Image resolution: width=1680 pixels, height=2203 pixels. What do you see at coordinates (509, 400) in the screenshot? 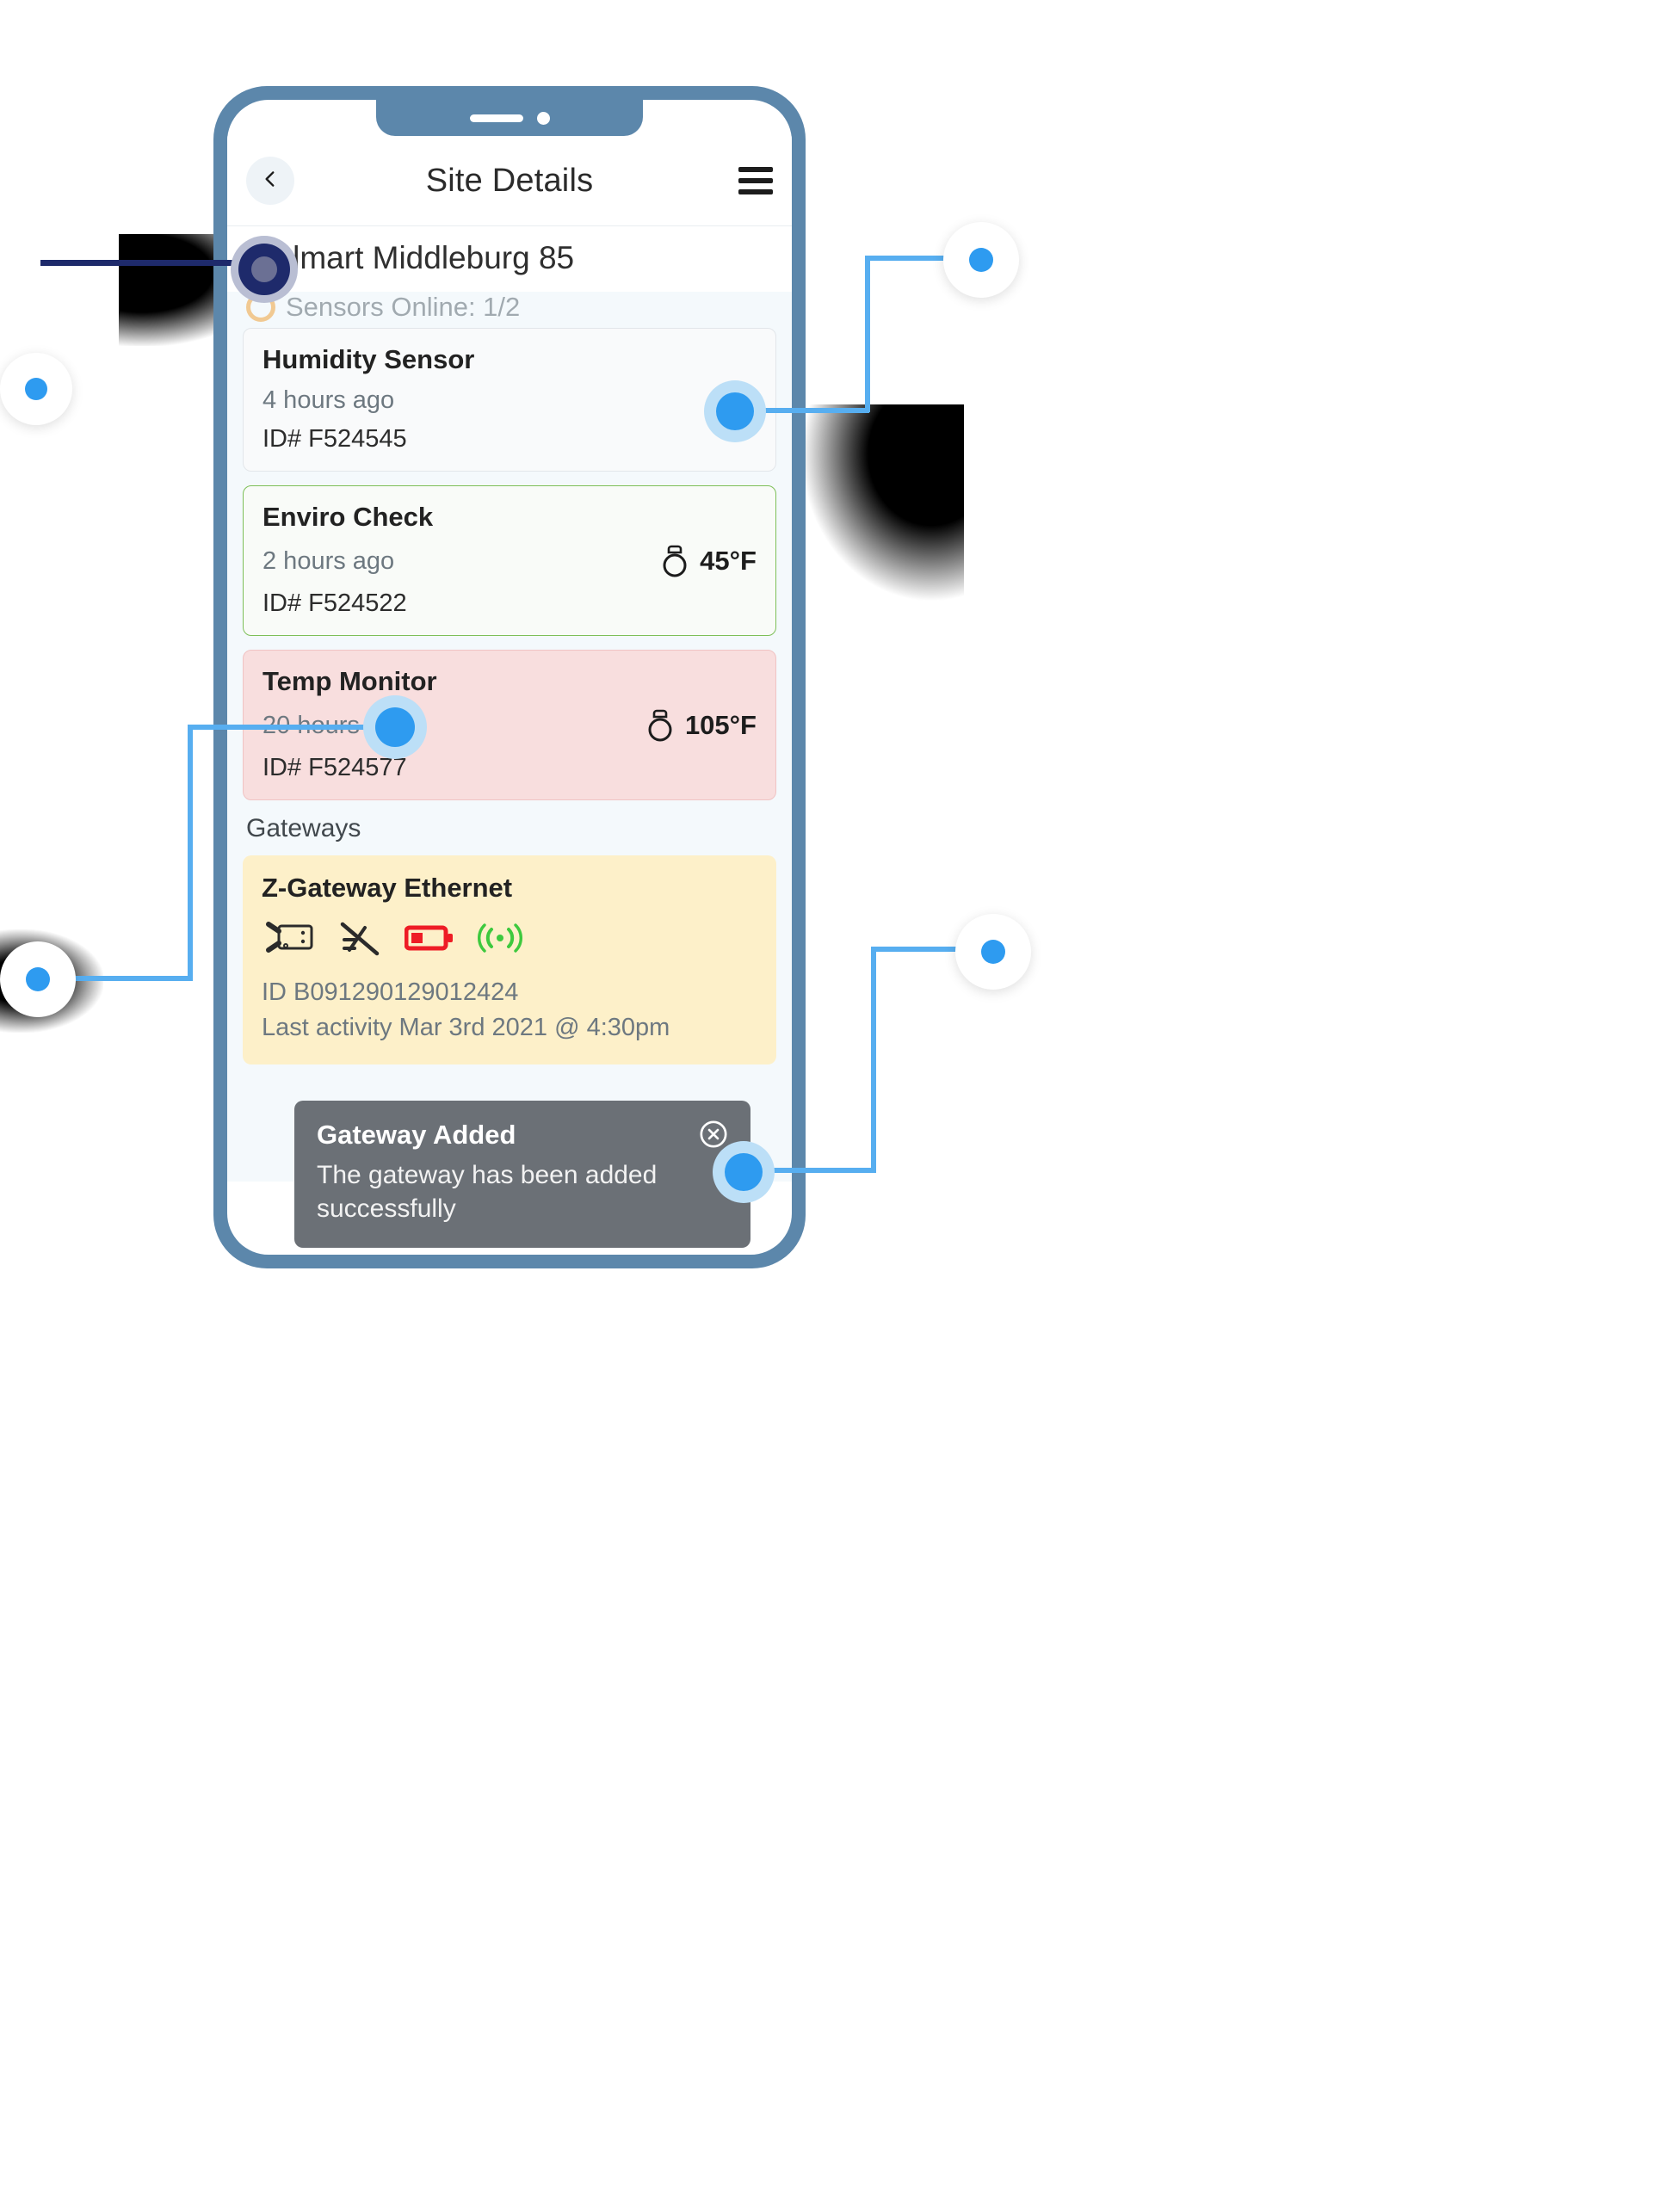
I see `sensor-card-humidity: Humidity Sensor 4 hours ago ID# F524545` at bounding box center [509, 400].